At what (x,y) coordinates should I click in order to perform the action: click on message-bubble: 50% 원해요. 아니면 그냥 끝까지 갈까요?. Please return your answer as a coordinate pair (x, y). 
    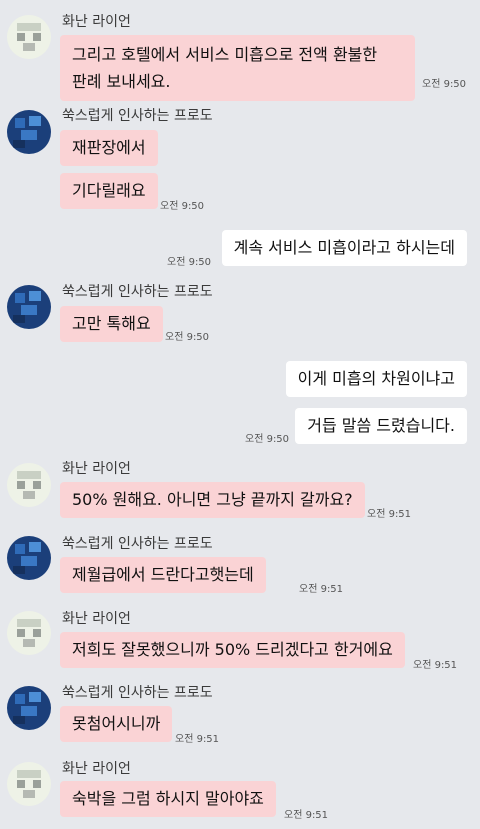
    Looking at the image, I should click on (212, 500).